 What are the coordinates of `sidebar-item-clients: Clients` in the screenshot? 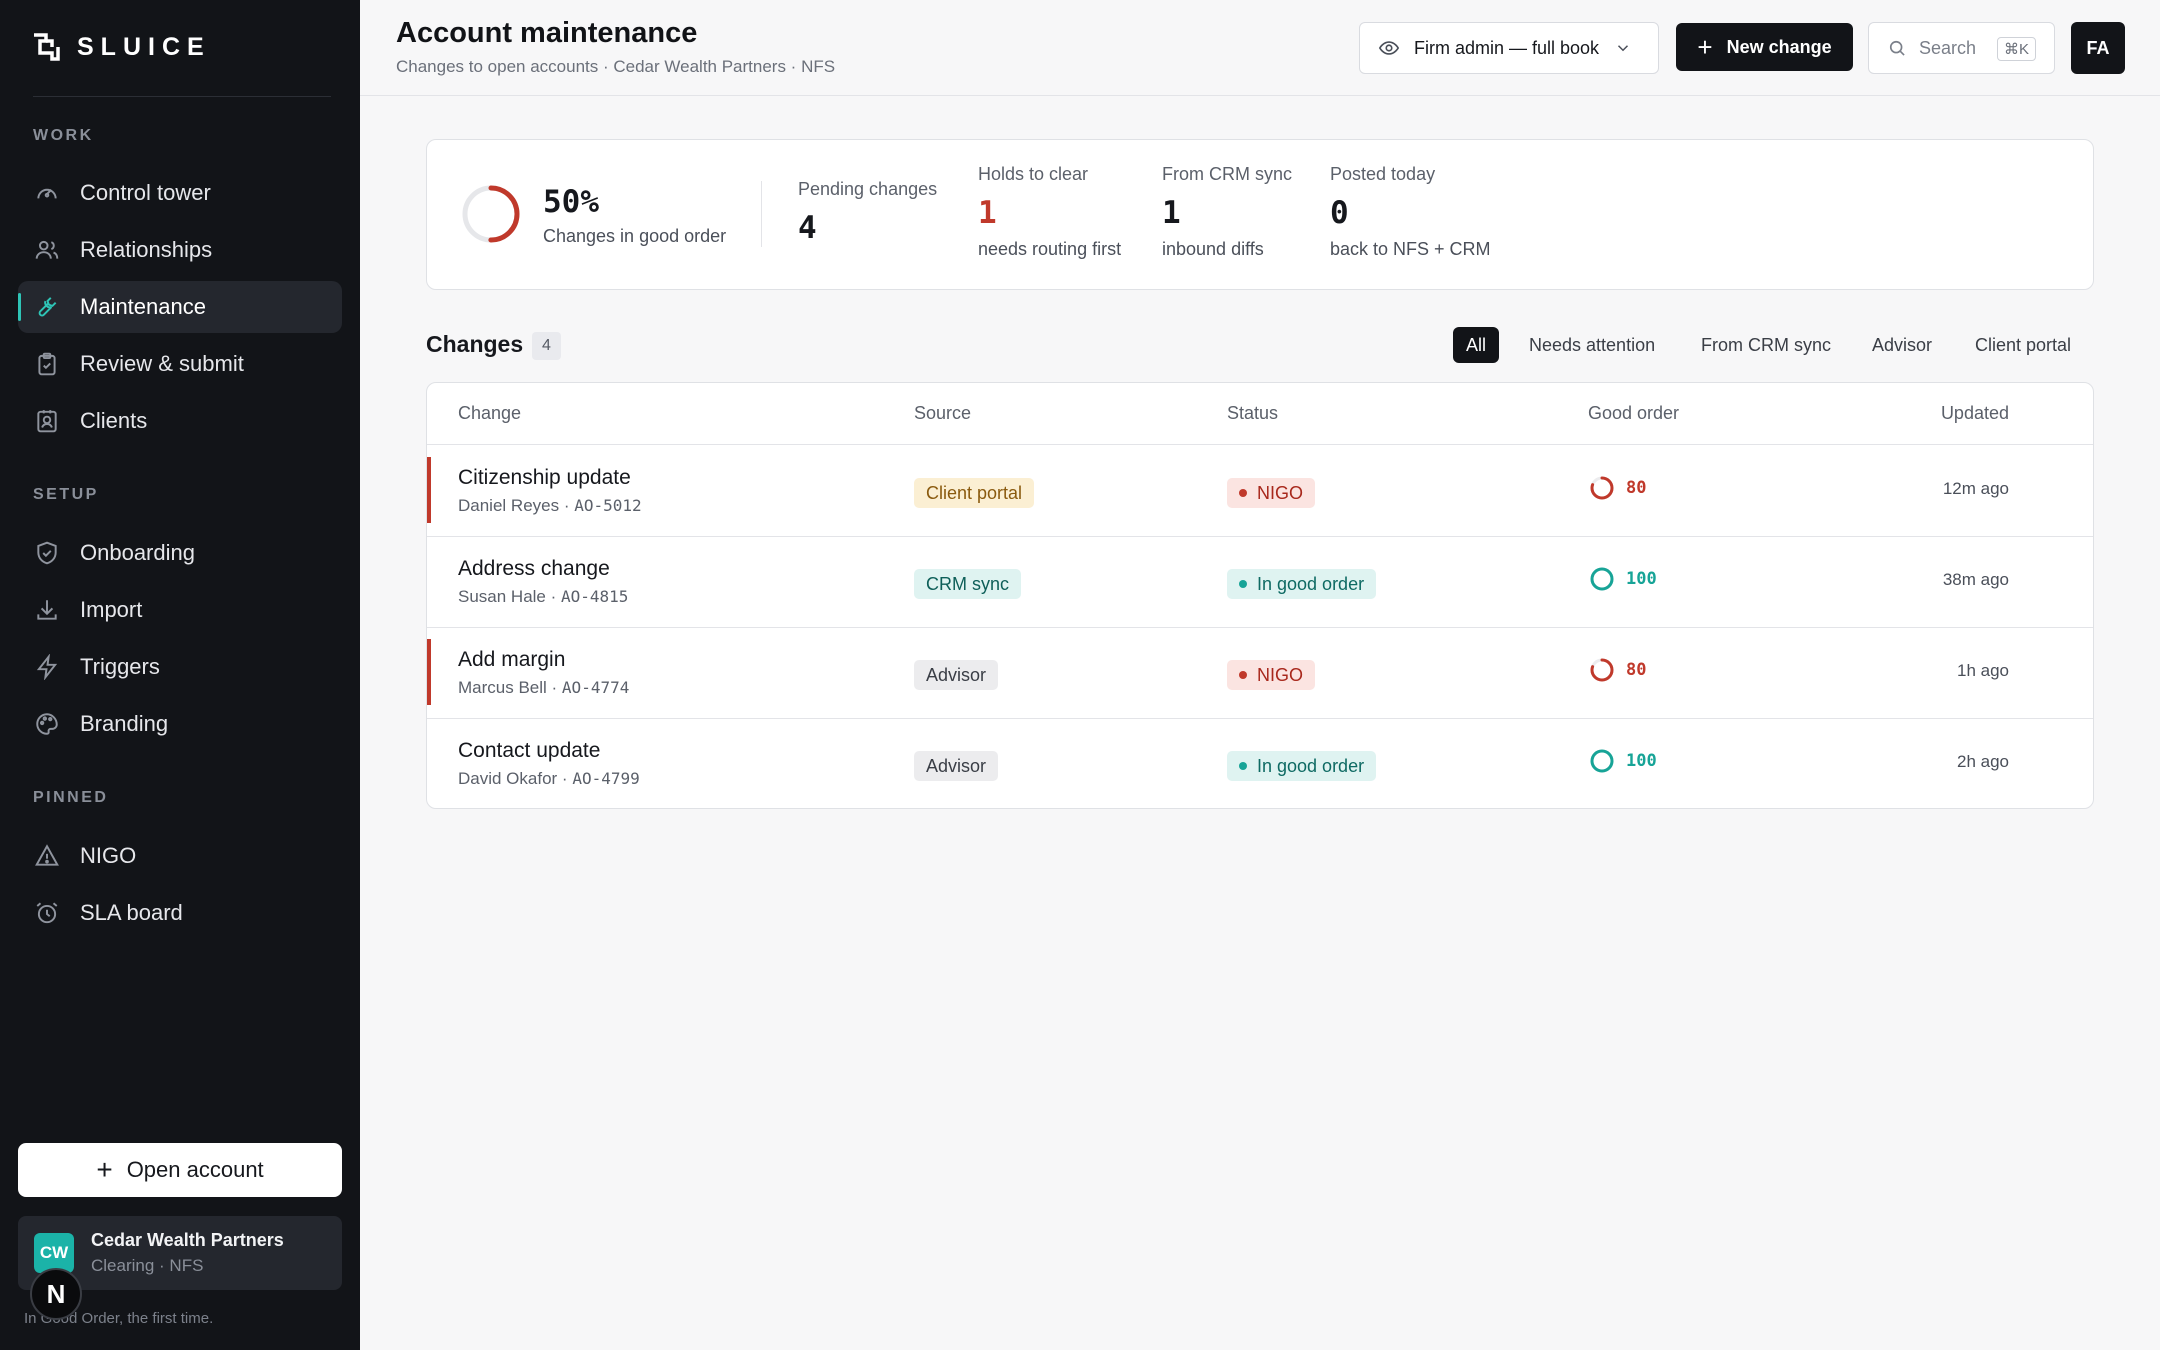 It's located at (180, 421).